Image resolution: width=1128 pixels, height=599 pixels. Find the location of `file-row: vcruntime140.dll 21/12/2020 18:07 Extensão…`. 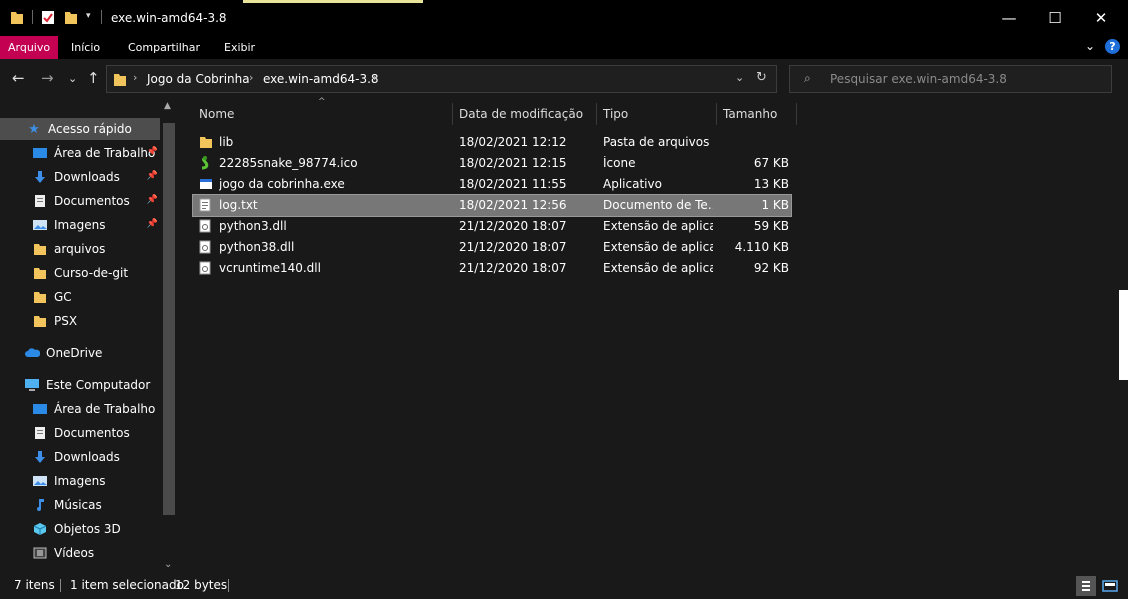

file-row: vcruntime140.dll 21/12/2020 18:07 Extensão… is located at coordinates (492, 268).